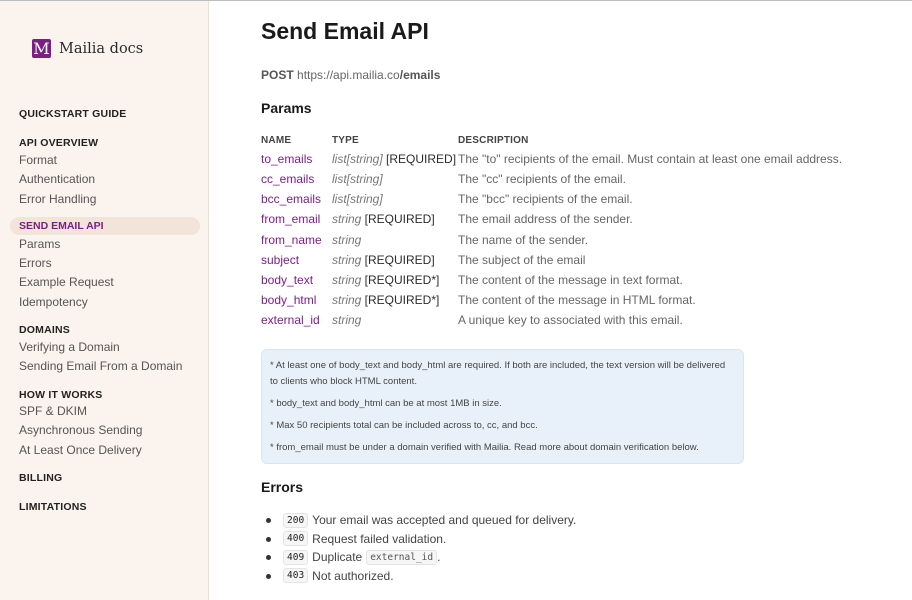  Describe the element at coordinates (286, 108) in the screenshot. I see `params-heading: Params` at that location.